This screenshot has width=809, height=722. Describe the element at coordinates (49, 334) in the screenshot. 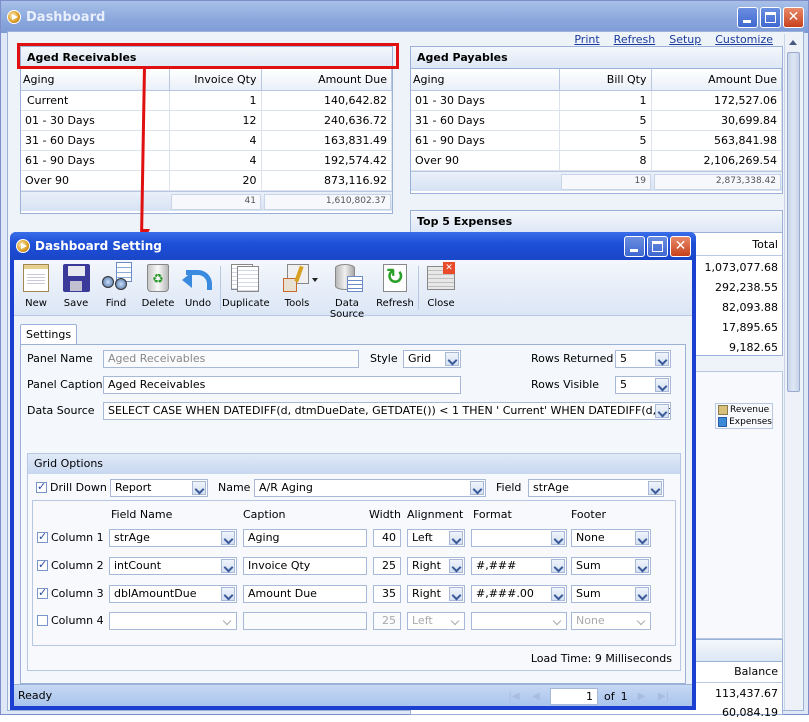

I see `tab-settings: Settings` at that location.